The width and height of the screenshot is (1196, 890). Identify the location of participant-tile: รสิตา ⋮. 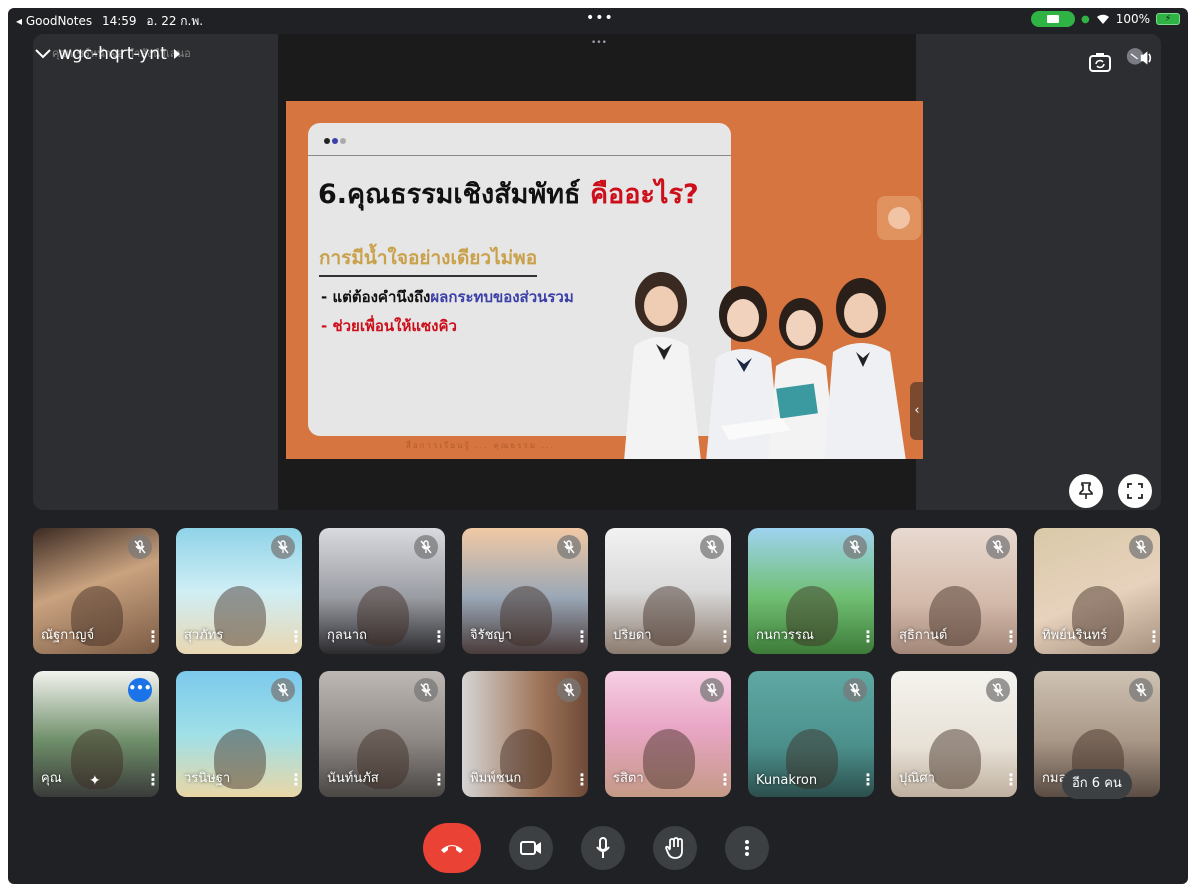
(668, 734).